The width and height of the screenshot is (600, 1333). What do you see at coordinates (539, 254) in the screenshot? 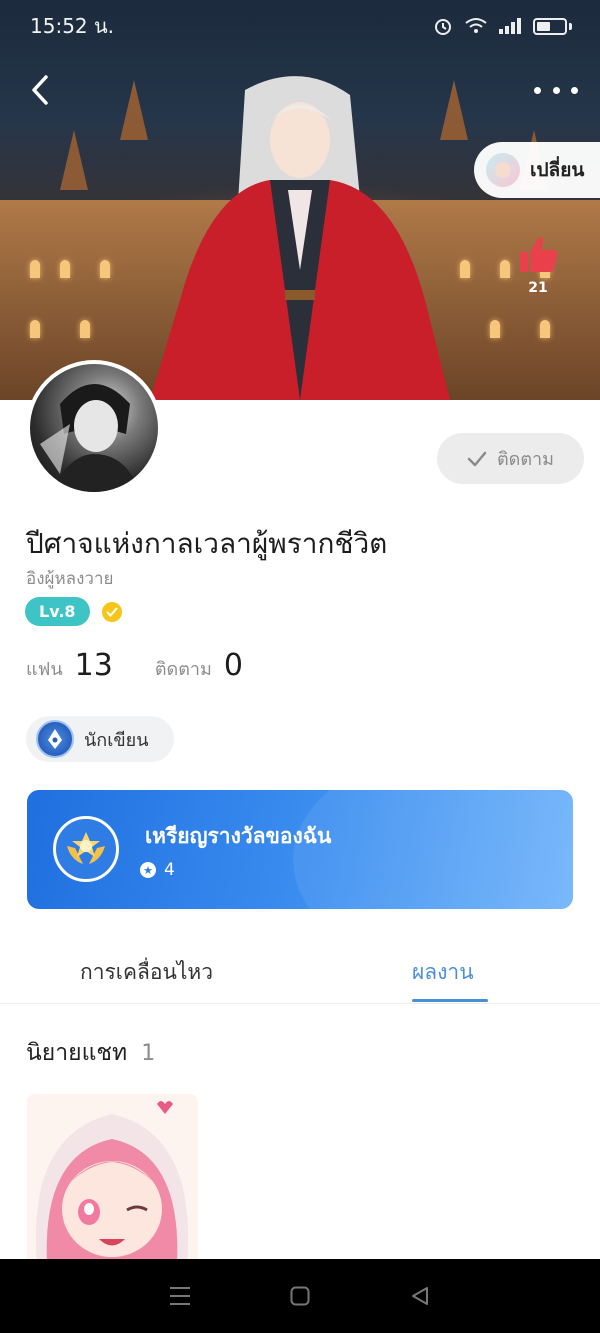
I see `thumbs-up-icon` at bounding box center [539, 254].